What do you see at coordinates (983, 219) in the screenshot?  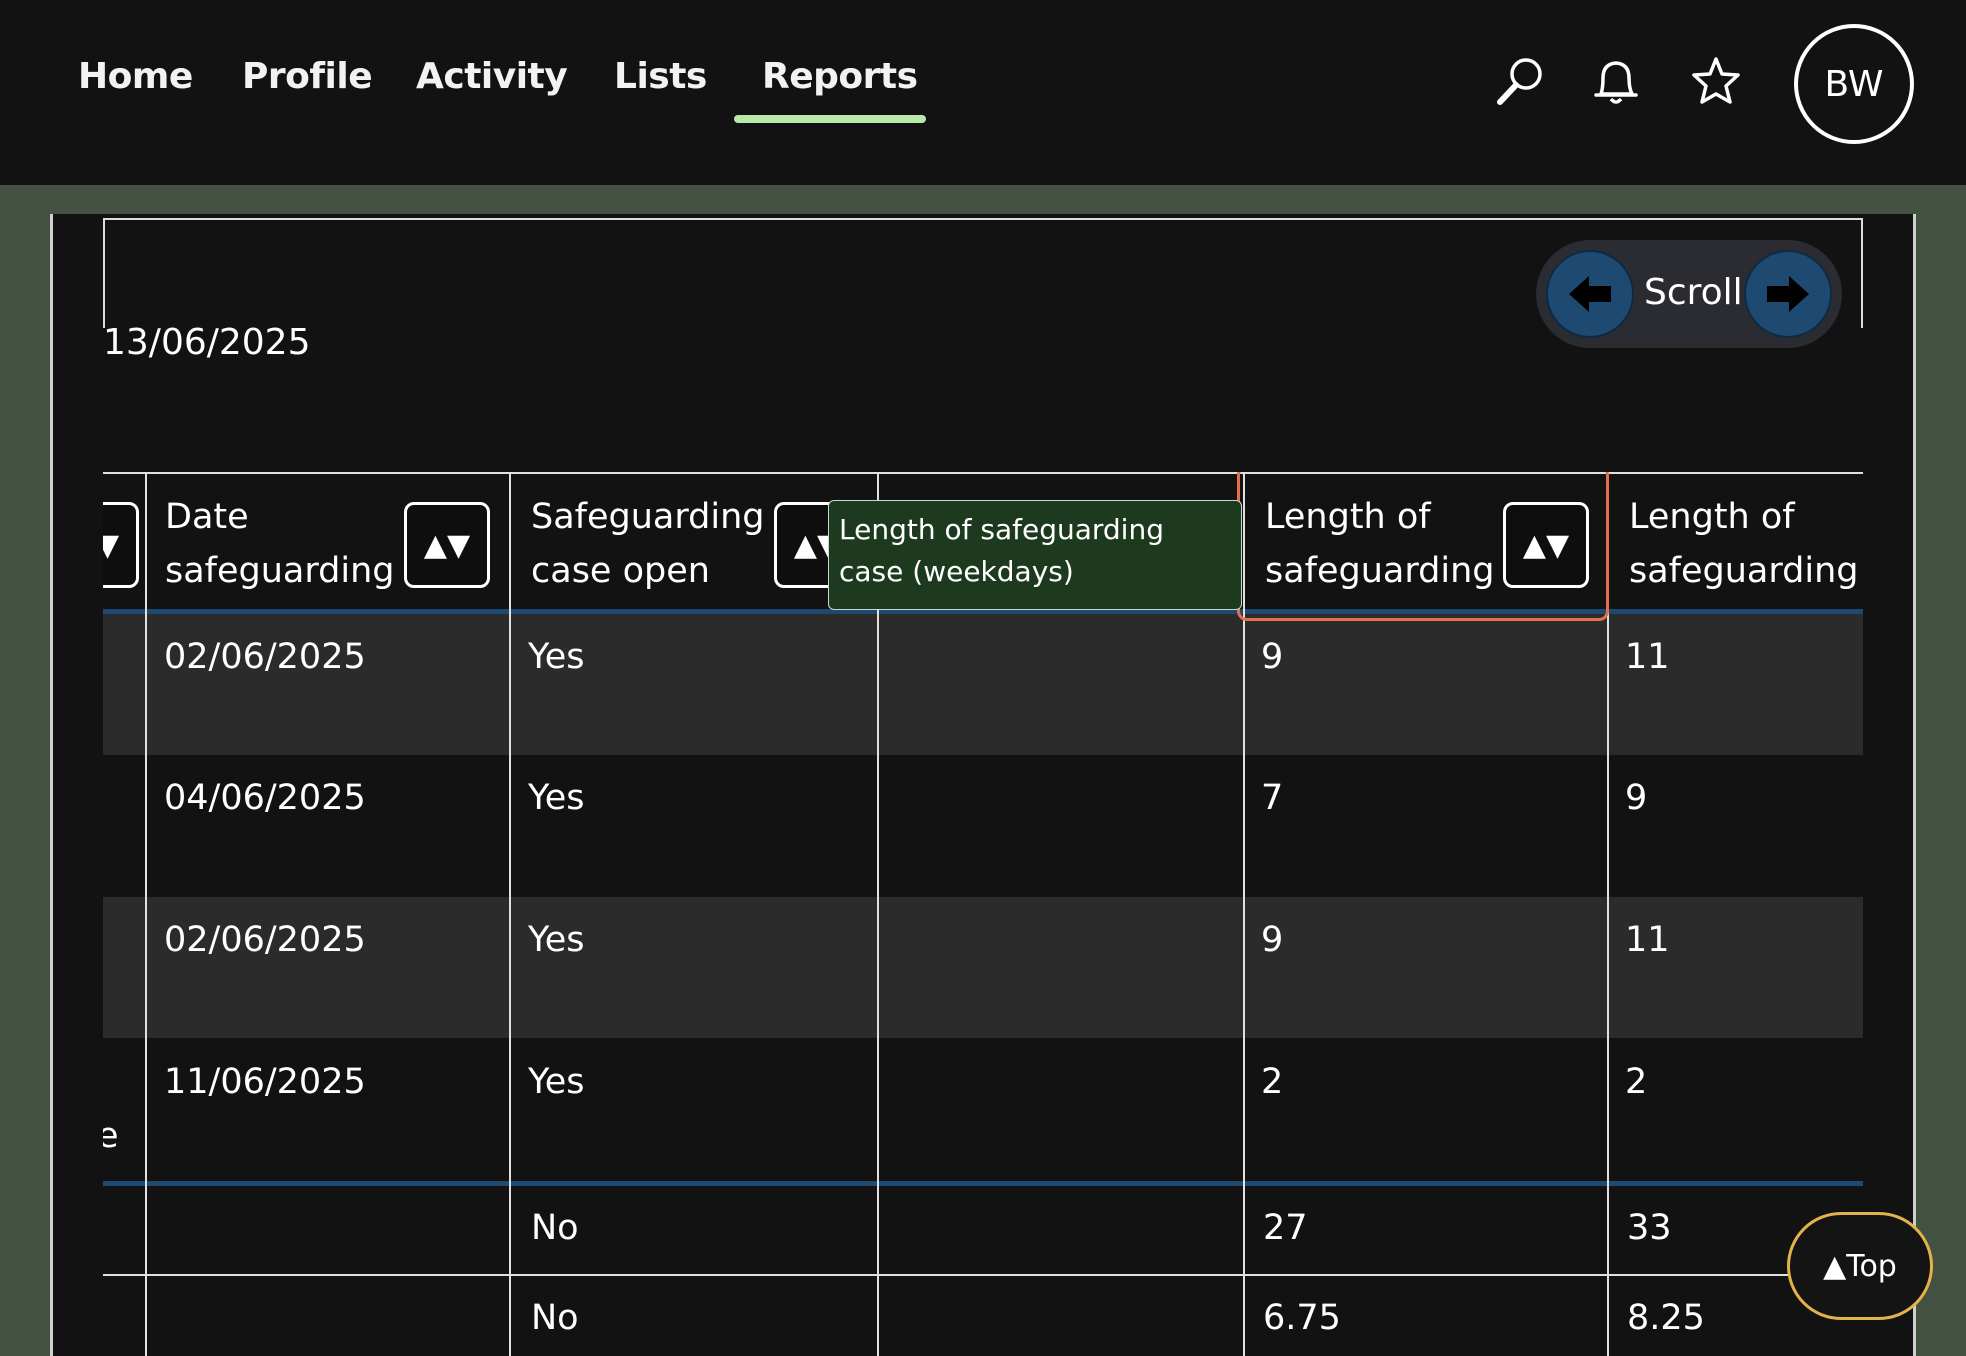 I see `panel-frame` at bounding box center [983, 219].